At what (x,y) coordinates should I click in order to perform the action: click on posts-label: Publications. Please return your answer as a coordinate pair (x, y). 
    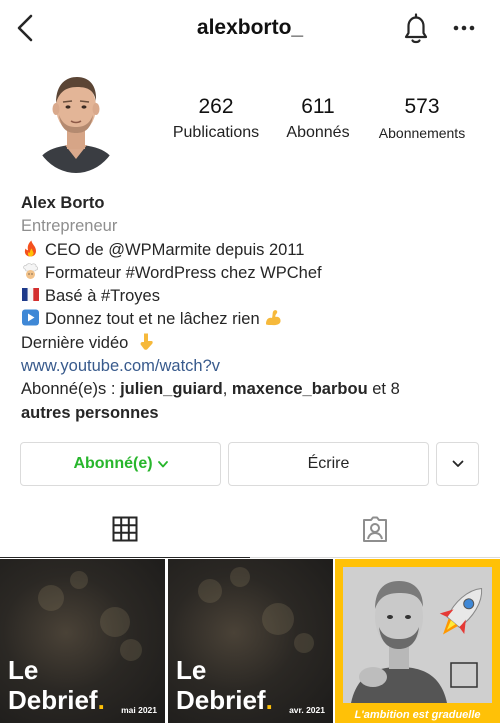
    Looking at the image, I should click on (216, 132).